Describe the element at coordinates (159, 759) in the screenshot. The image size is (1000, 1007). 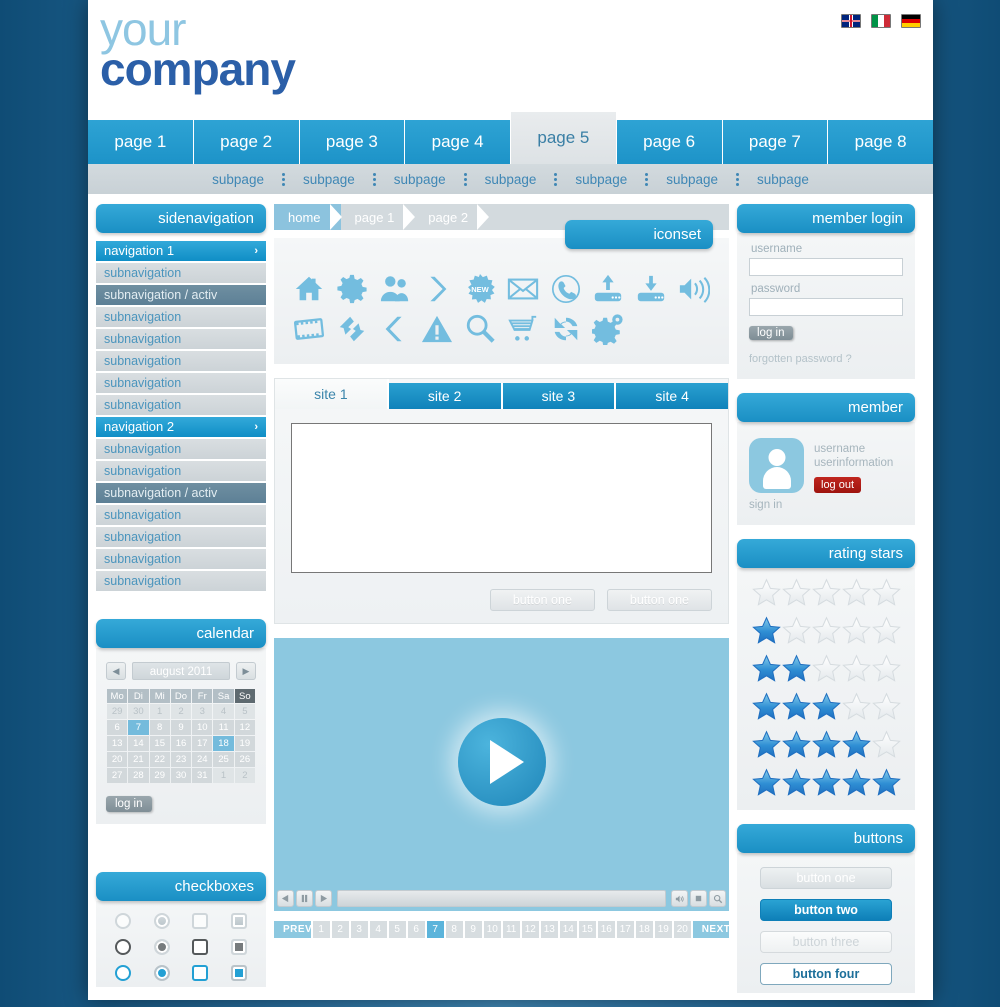
I see `calendar-day: 22` at that location.